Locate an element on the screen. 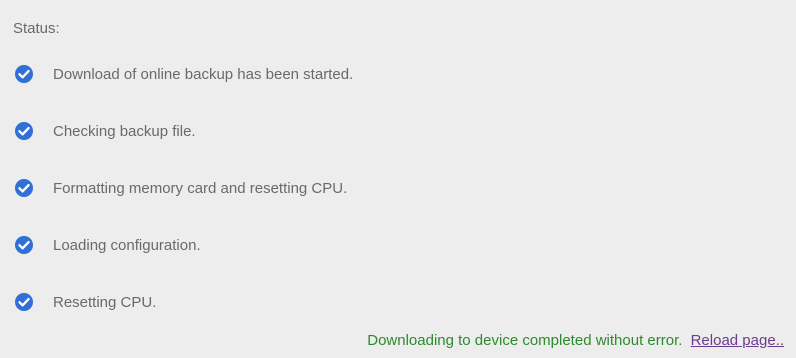  status-step: Loading configuration. is located at coordinates (183, 245).